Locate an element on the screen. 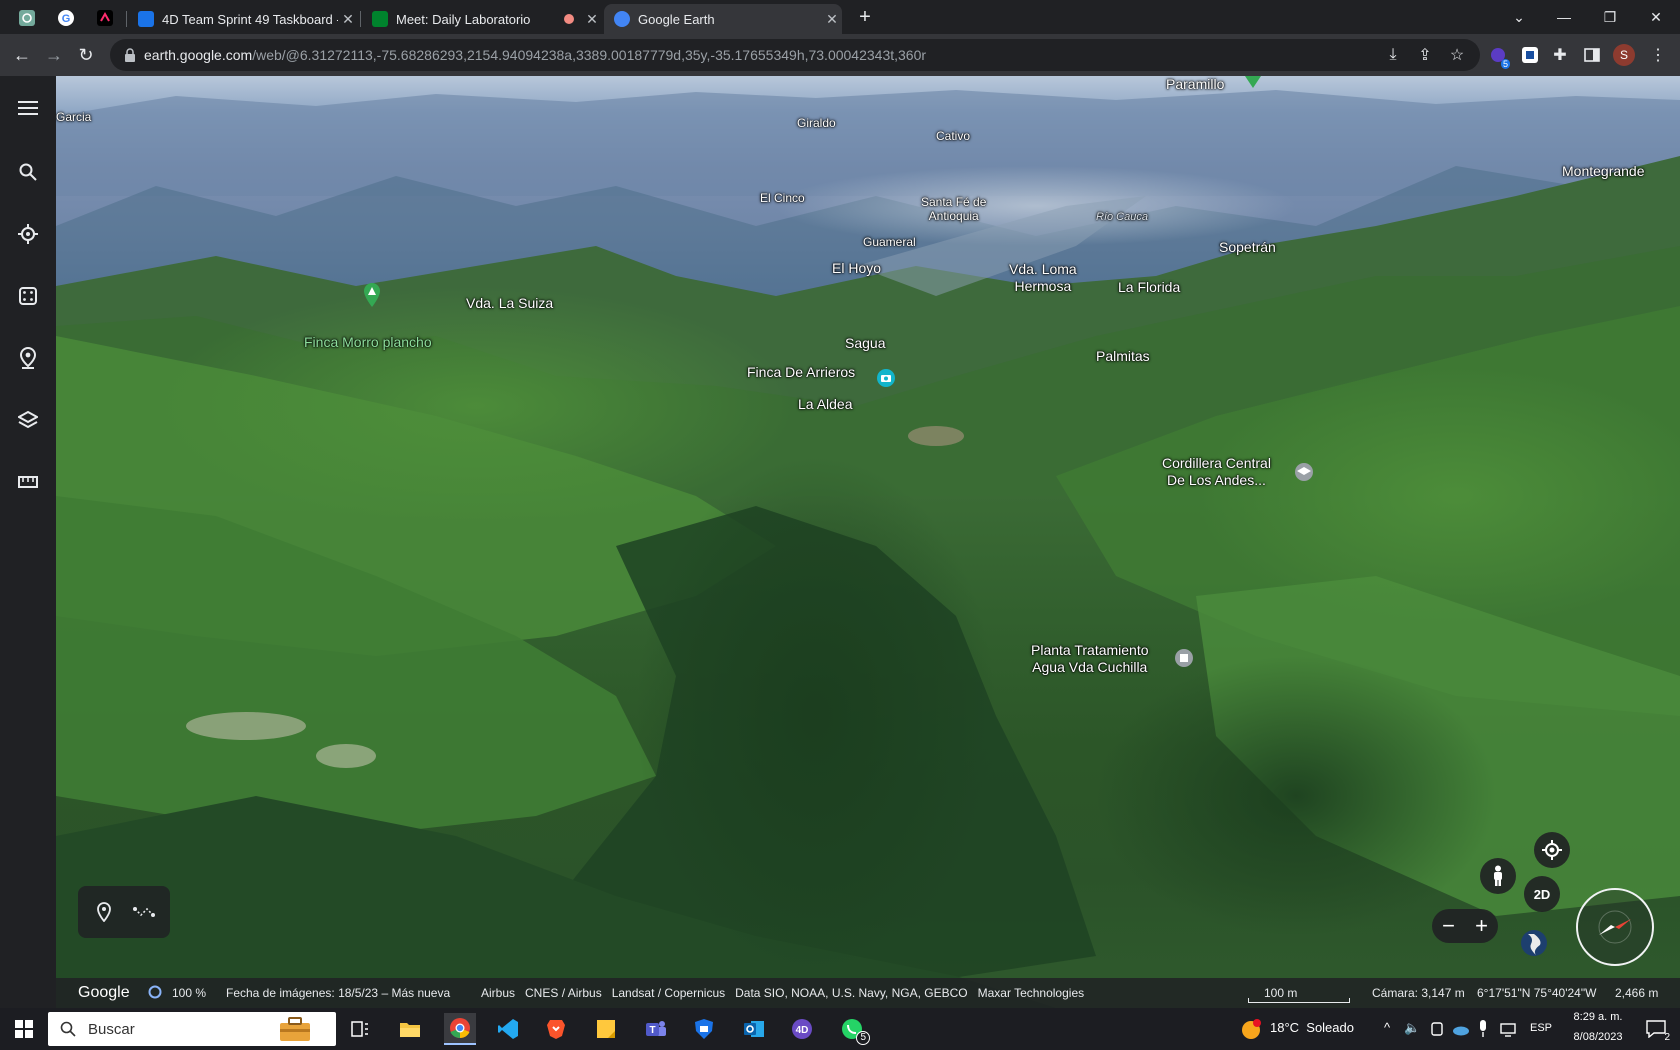  compass is located at coordinates (1615, 927).